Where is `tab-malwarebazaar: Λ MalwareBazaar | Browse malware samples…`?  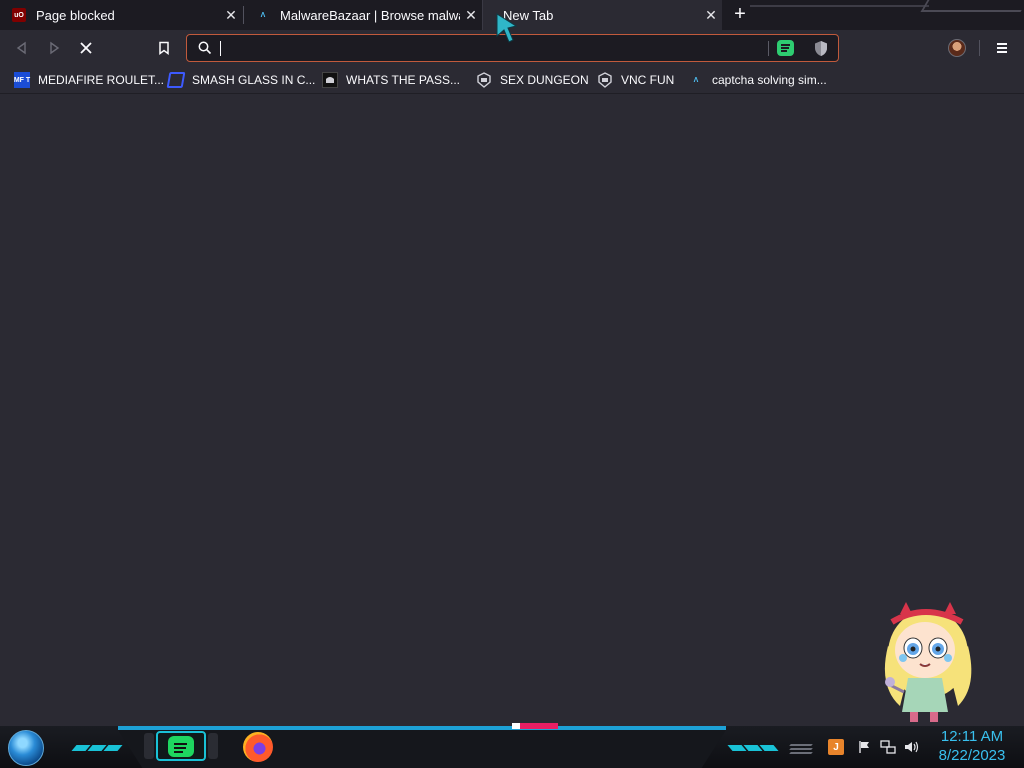
tab-malwarebazaar: Λ MalwareBazaar | Browse malware samples… is located at coordinates (363, 15).